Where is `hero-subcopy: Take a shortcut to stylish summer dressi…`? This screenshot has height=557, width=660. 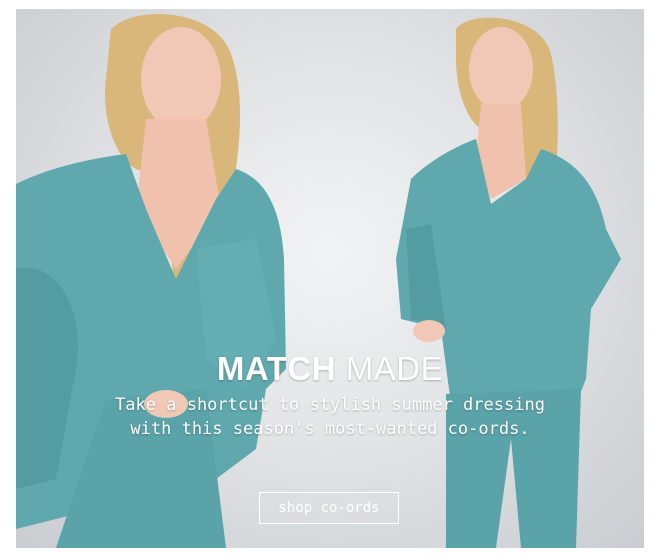 hero-subcopy: Take a shortcut to stylish summer dressi… is located at coordinates (330, 417).